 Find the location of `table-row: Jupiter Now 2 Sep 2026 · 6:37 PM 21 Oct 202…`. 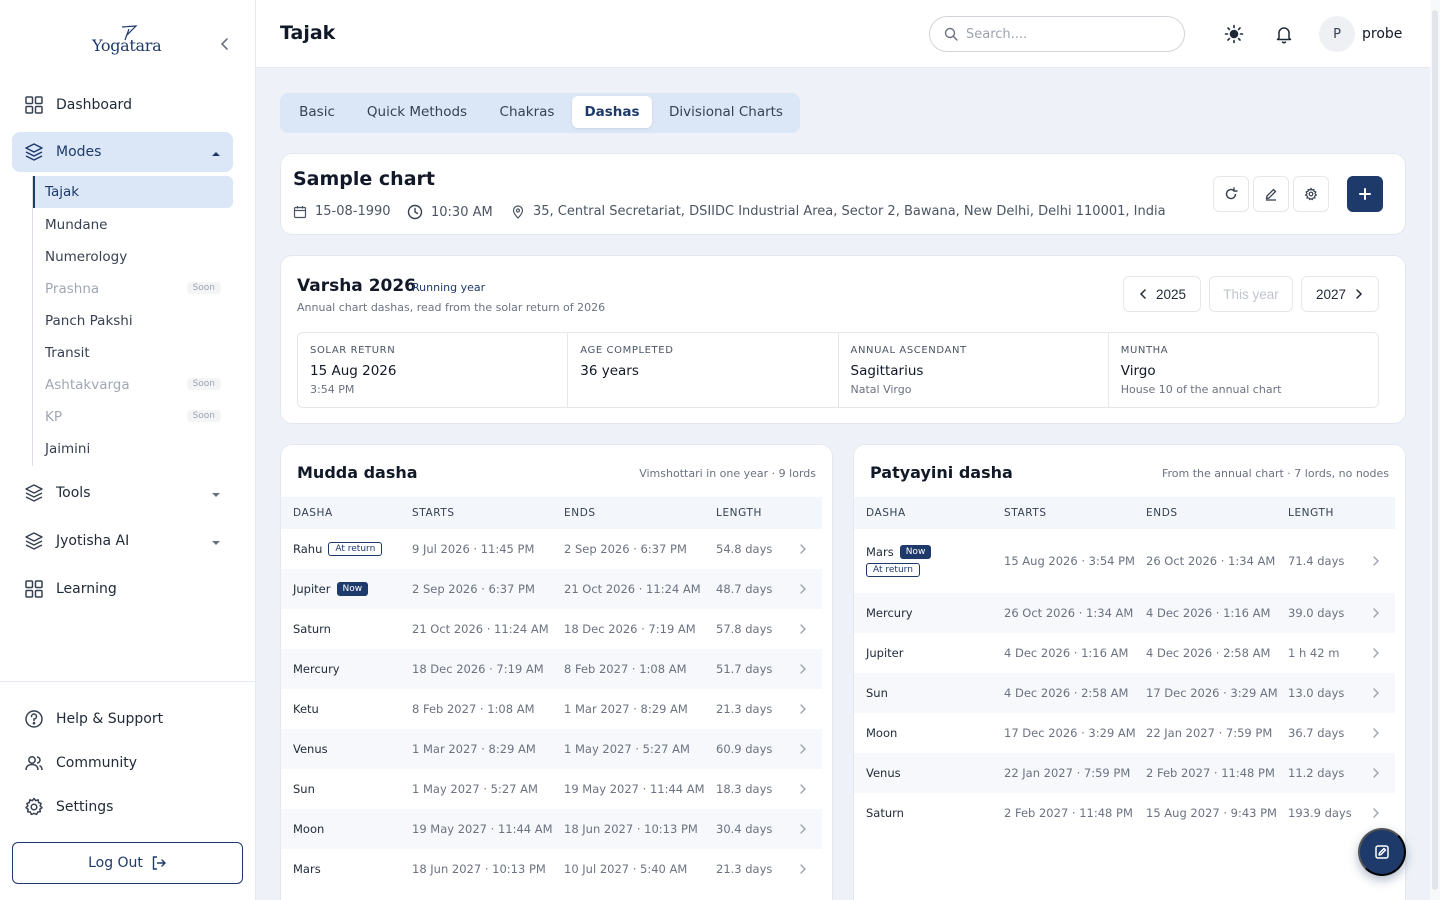

table-row: Jupiter Now 2 Sep 2026 · 6:37 PM 21 Oct 202… is located at coordinates (551, 589).